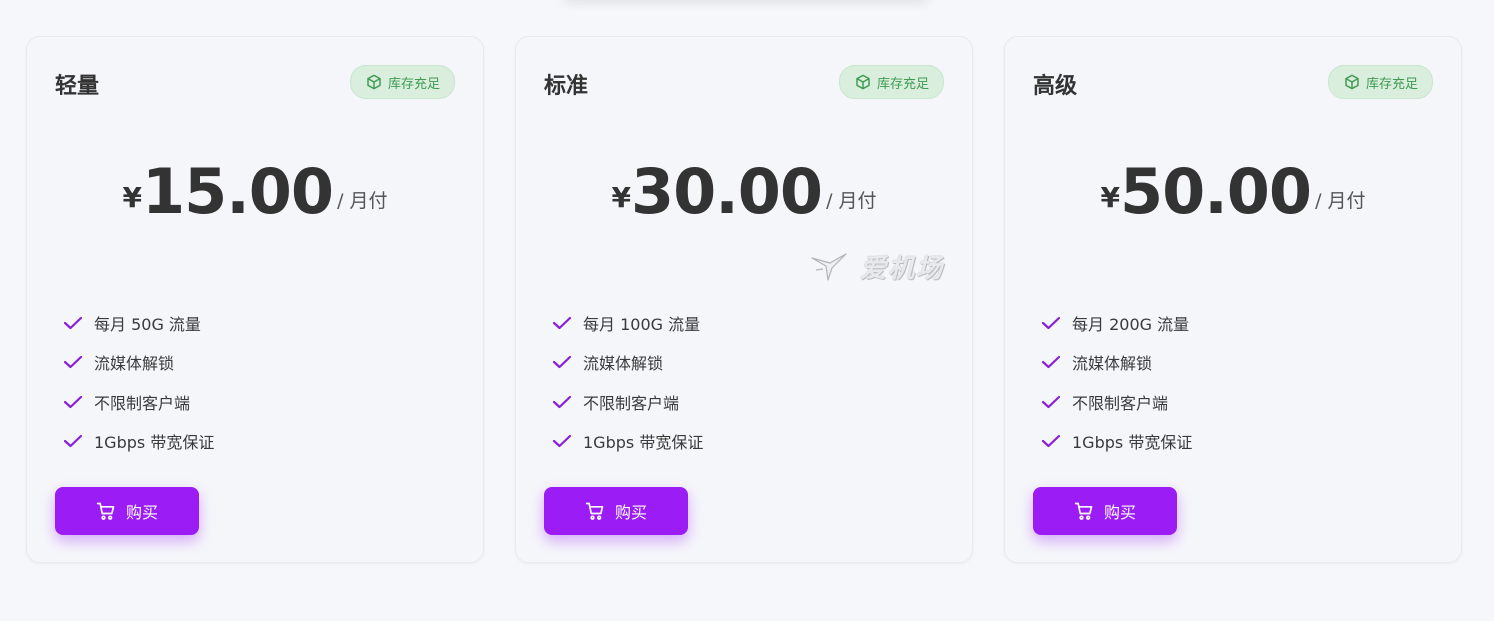 The image size is (1494, 621). I want to click on price: ¥15.00/ 月付, so click(255, 191).